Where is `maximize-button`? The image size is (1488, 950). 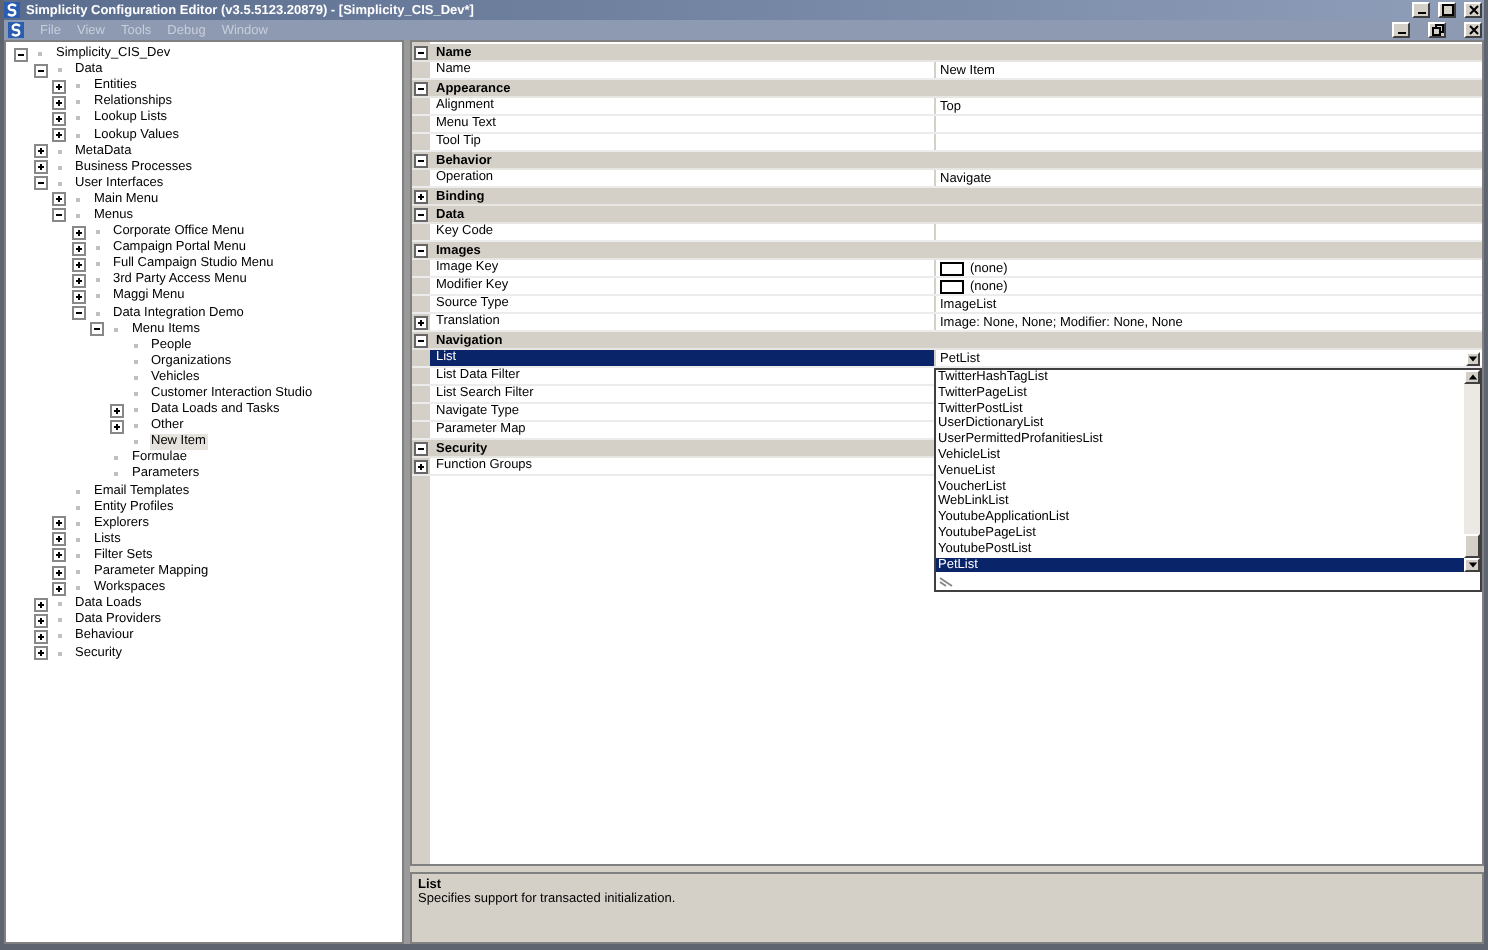 maximize-button is located at coordinates (1447, 10).